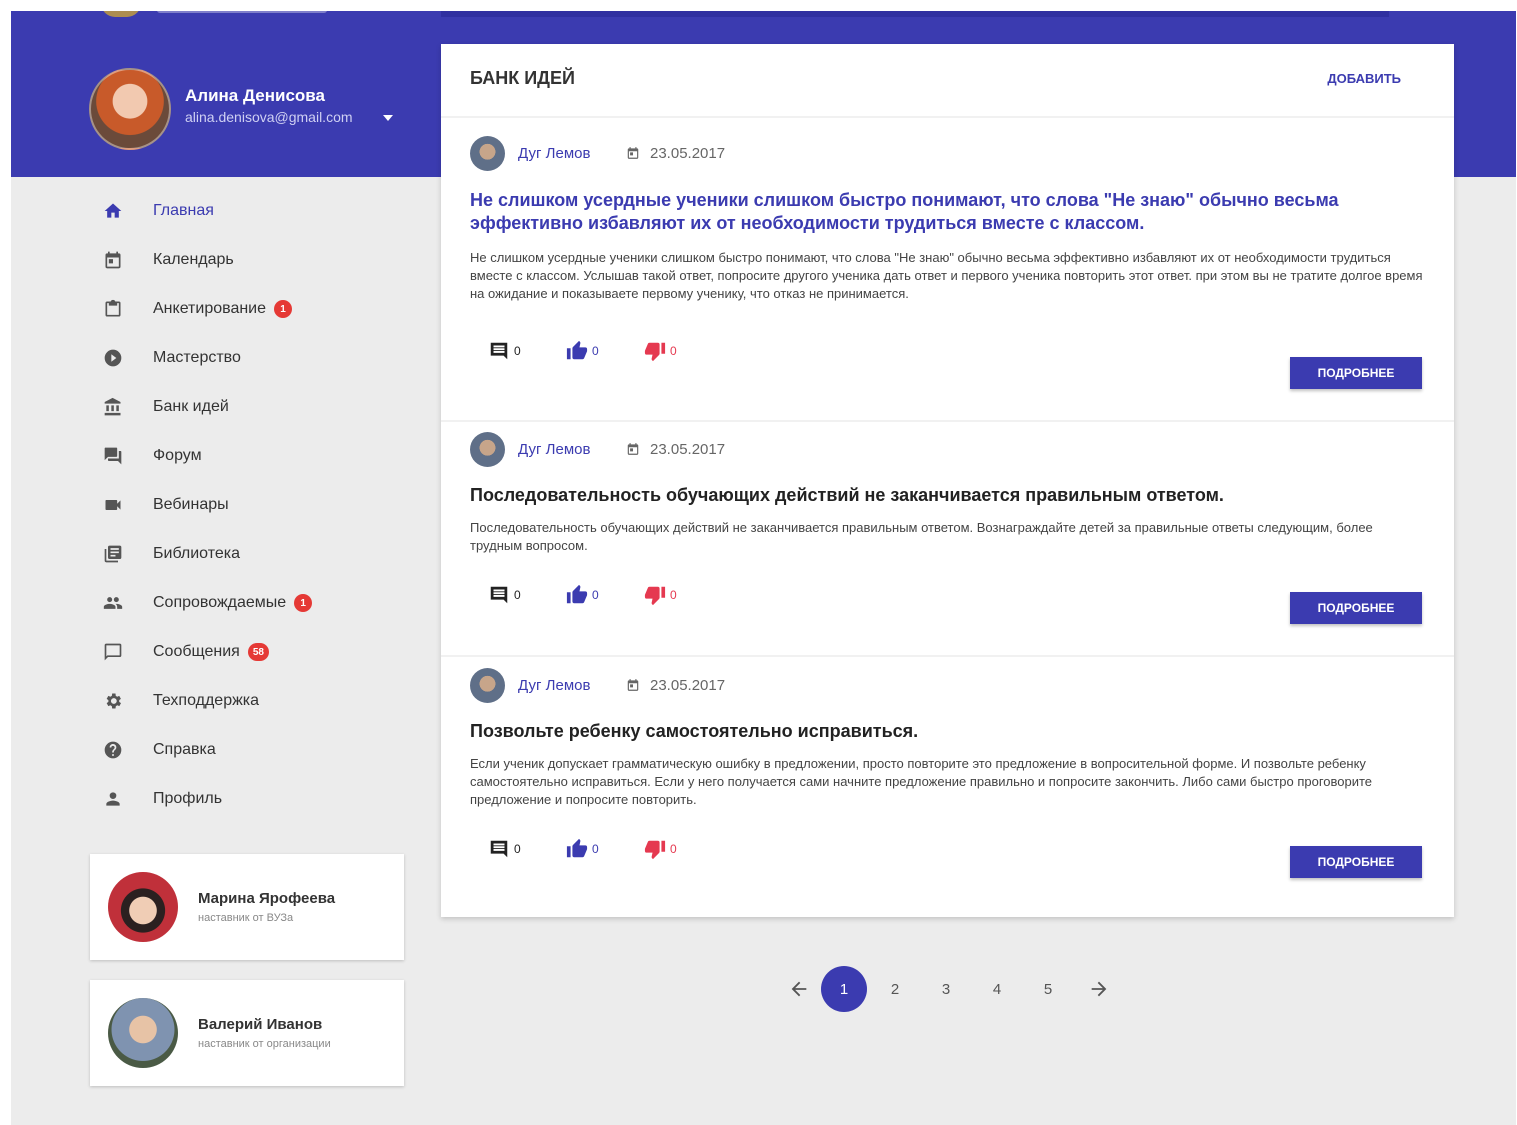 The width and height of the screenshot is (1517, 1125). What do you see at coordinates (220, 602) in the screenshot?
I see `sidebar-item-label: Сопровождаемые` at bounding box center [220, 602].